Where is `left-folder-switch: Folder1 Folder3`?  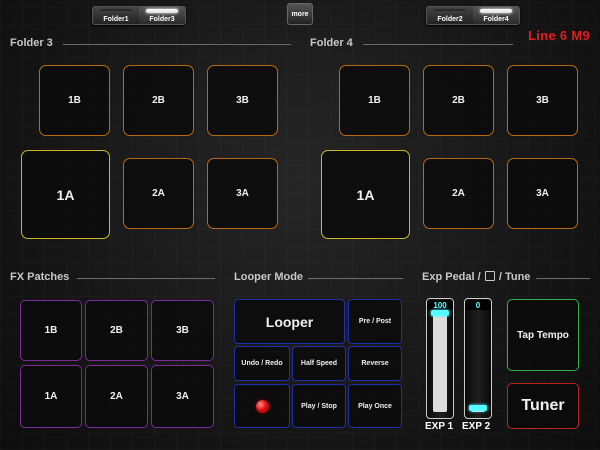
left-folder-switch: Folder1 Folder3 is located at coordinates (139, 15).